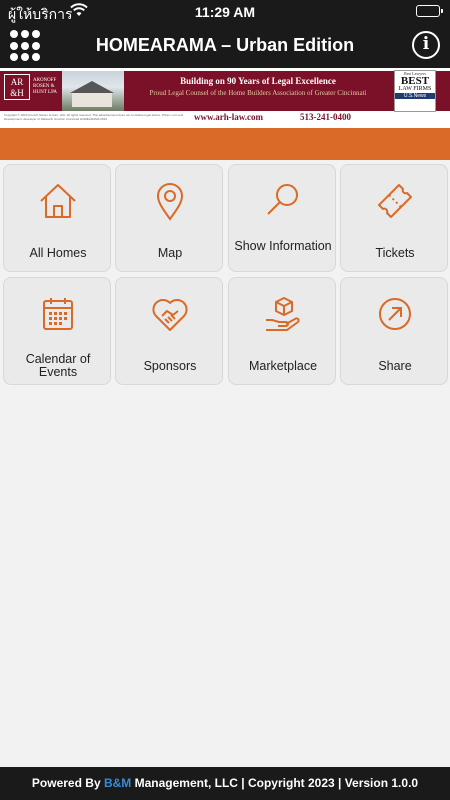  I want to click on status-bar: ผู้ให้บริการ 11:29 AM, so click(225, 12).